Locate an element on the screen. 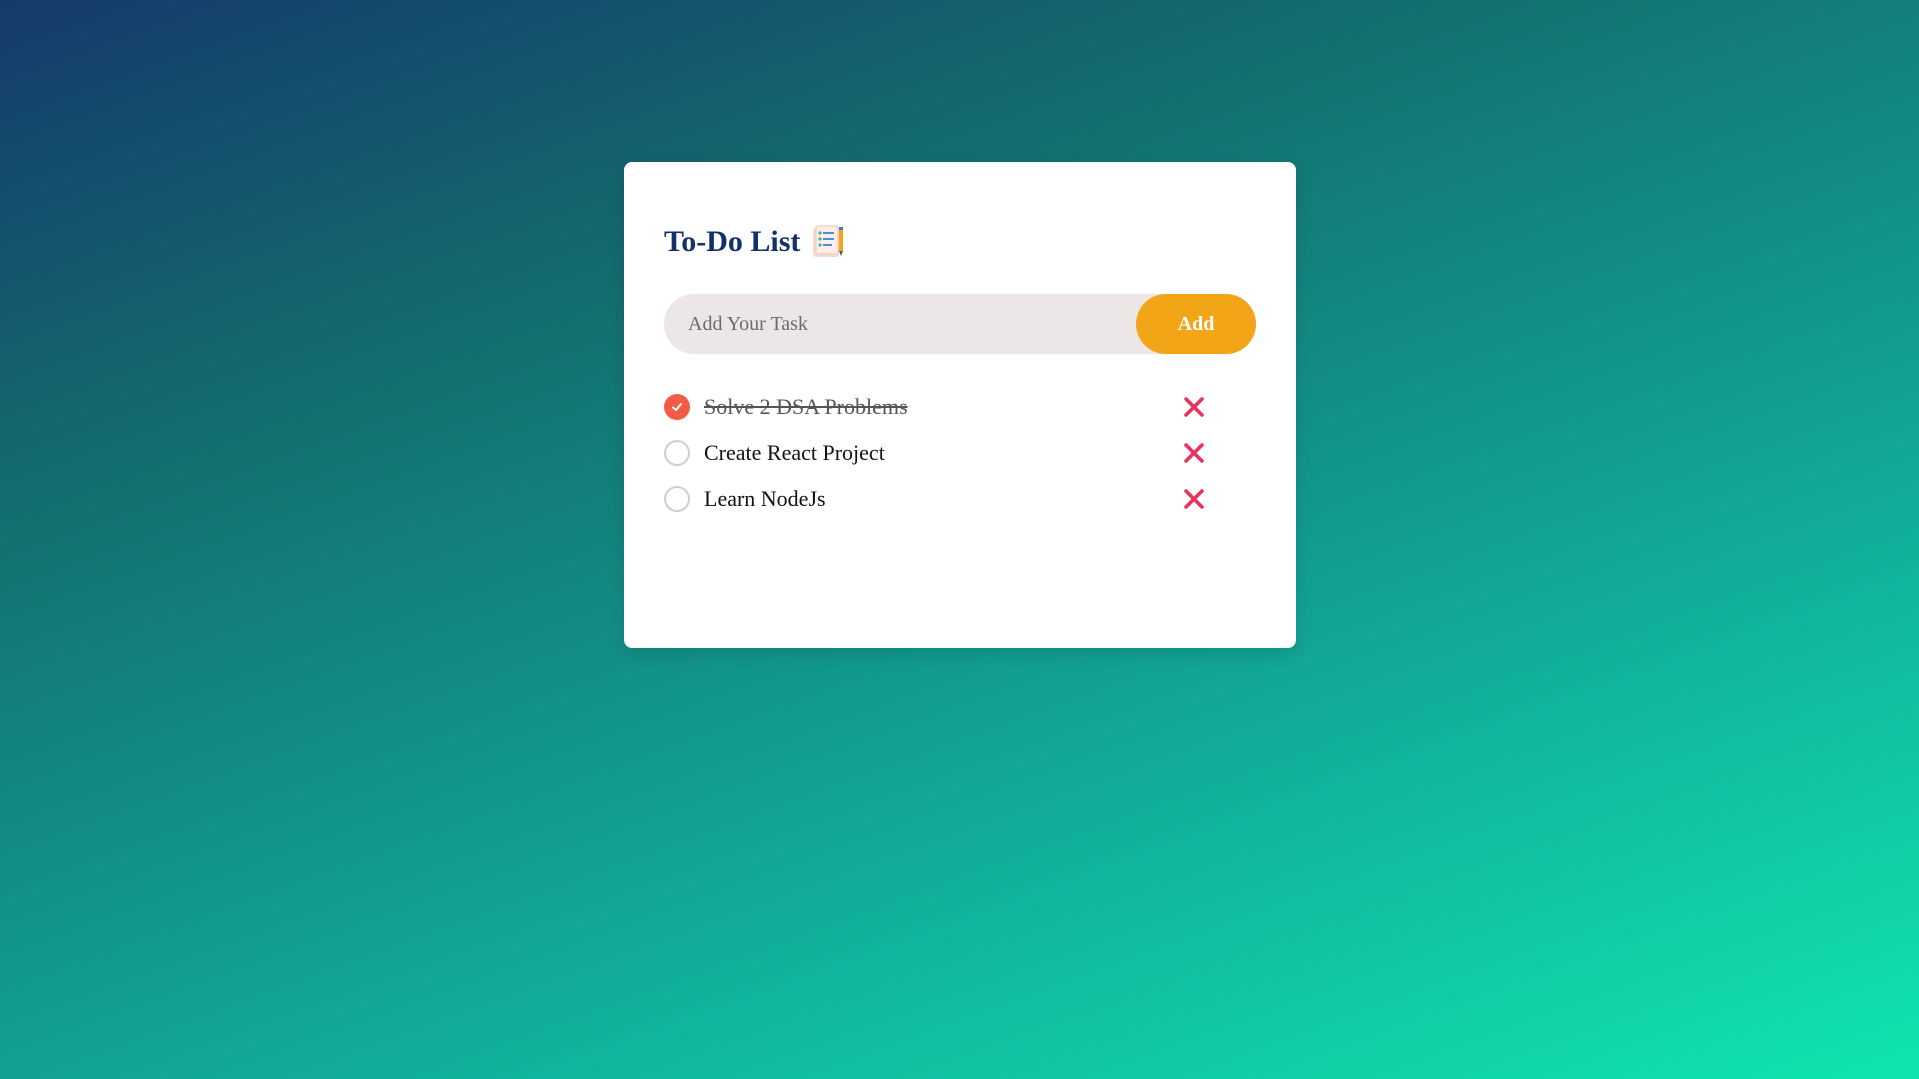 Image resolution: width=1919 pixels, height=1079 pixels. list-item: Solve 2 DSA Problems is located at coordinates (960, 407).